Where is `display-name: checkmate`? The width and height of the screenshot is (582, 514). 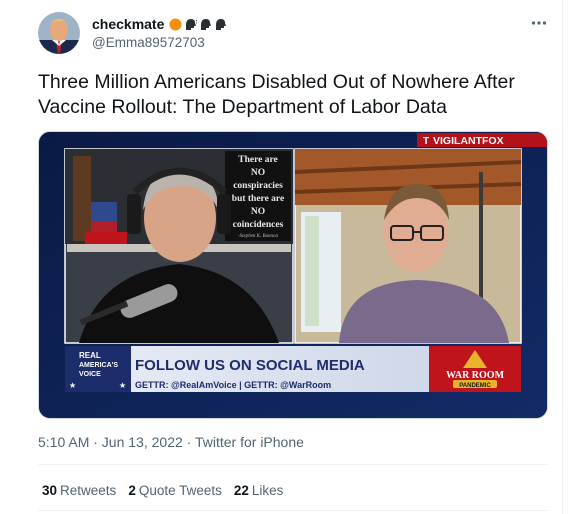
display-name: checkmate is located at coordinates (128, 24).